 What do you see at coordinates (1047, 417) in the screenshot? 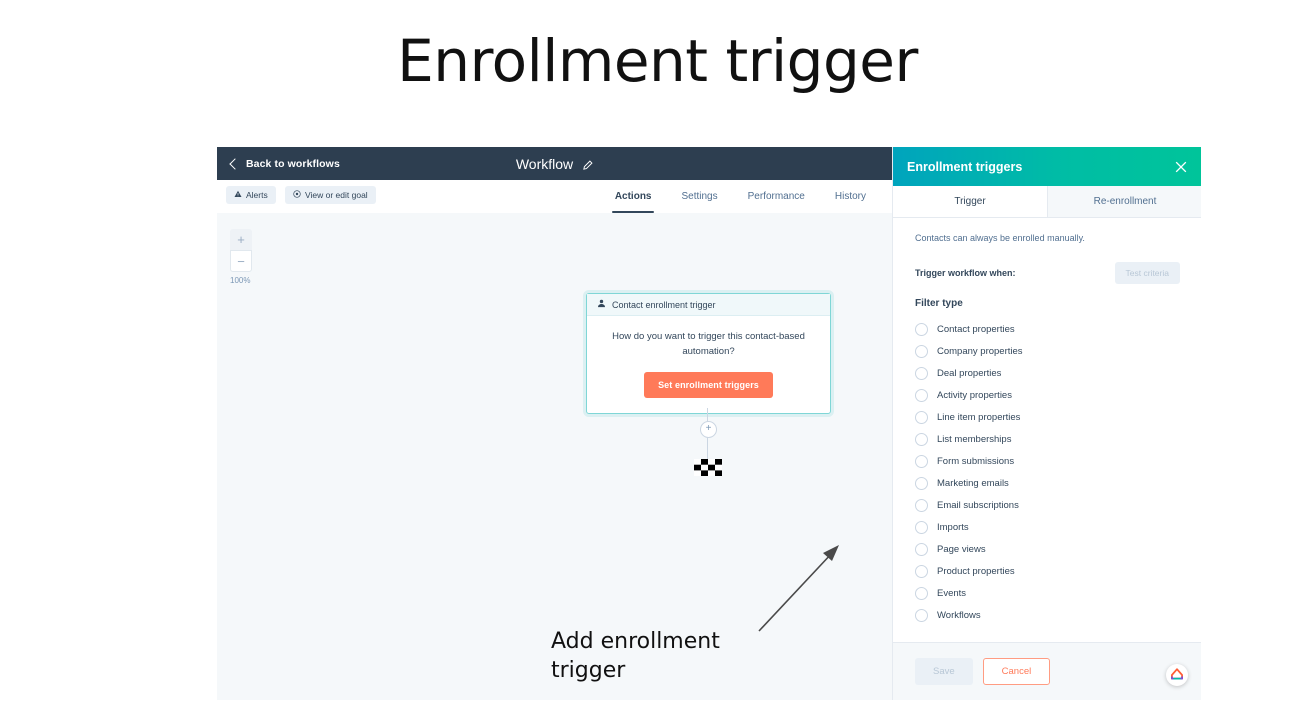
I see `filter-option-row: Line item properties` at bounding box center [1047, 417].